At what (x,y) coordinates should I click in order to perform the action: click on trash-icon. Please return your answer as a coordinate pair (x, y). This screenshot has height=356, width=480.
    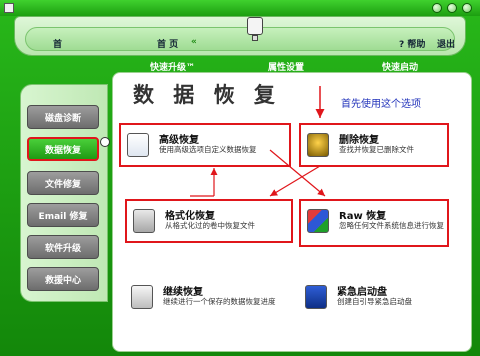
    Looking at the image, I should click on (318, 145).